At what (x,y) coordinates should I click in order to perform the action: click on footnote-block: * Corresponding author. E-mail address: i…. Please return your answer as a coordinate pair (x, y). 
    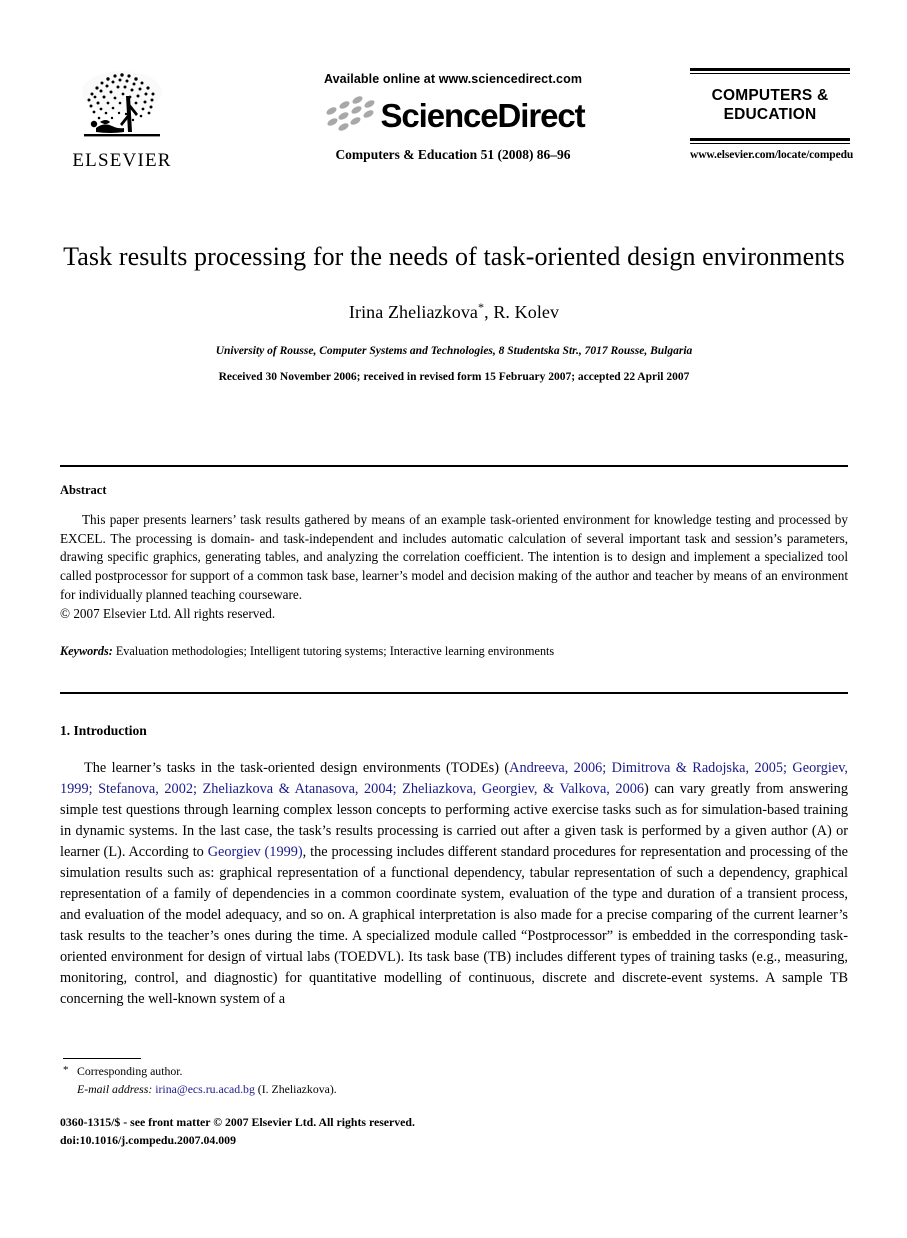
    Looking at the image, I should click on (313, 1080).